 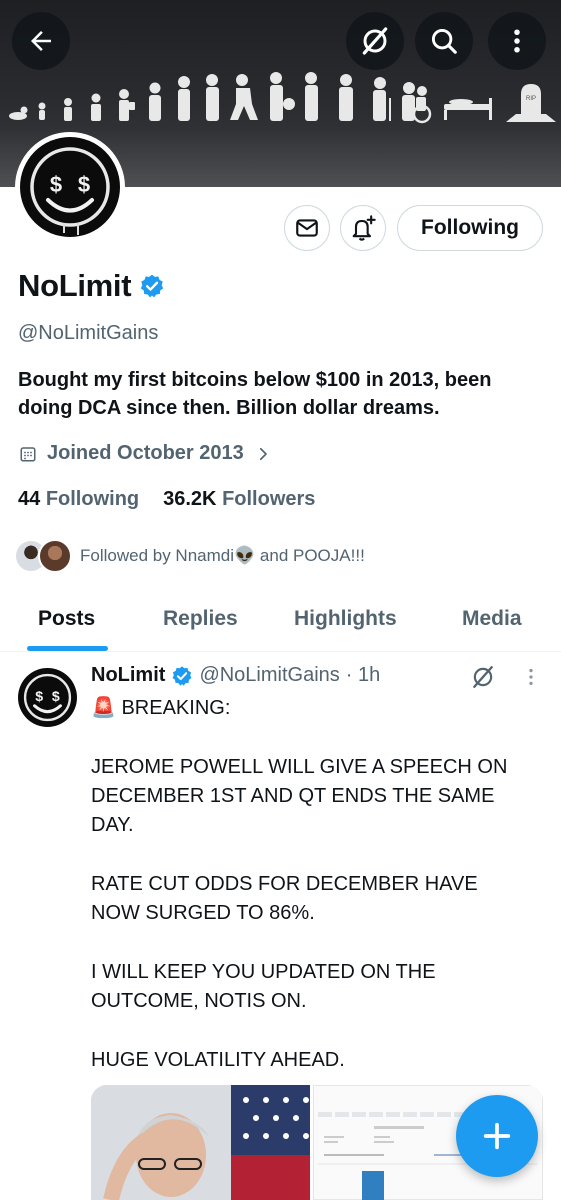 I want to click on compose-post-button, so click(x=497, y=1136).